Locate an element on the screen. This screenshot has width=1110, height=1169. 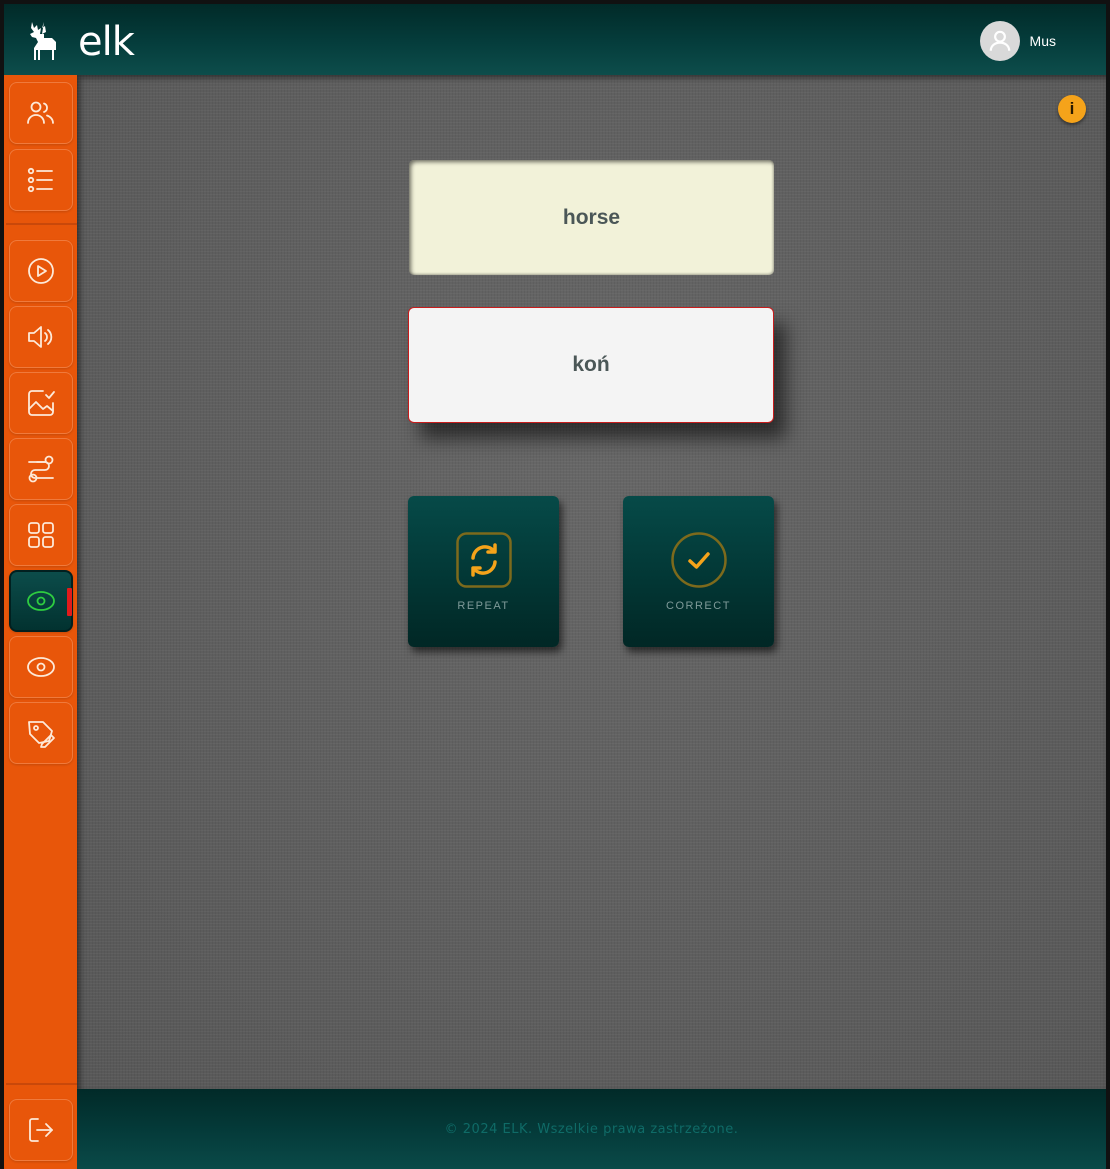
repeat-label: REPEAT is located at coordinates (483, 606).